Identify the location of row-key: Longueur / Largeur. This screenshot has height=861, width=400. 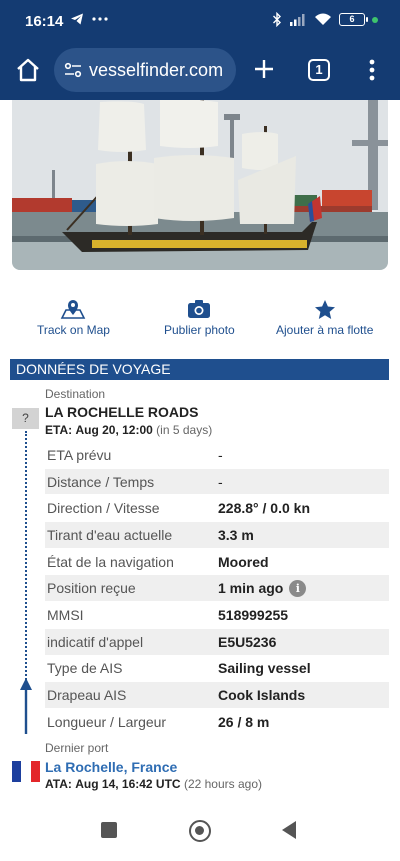
(107, 721).